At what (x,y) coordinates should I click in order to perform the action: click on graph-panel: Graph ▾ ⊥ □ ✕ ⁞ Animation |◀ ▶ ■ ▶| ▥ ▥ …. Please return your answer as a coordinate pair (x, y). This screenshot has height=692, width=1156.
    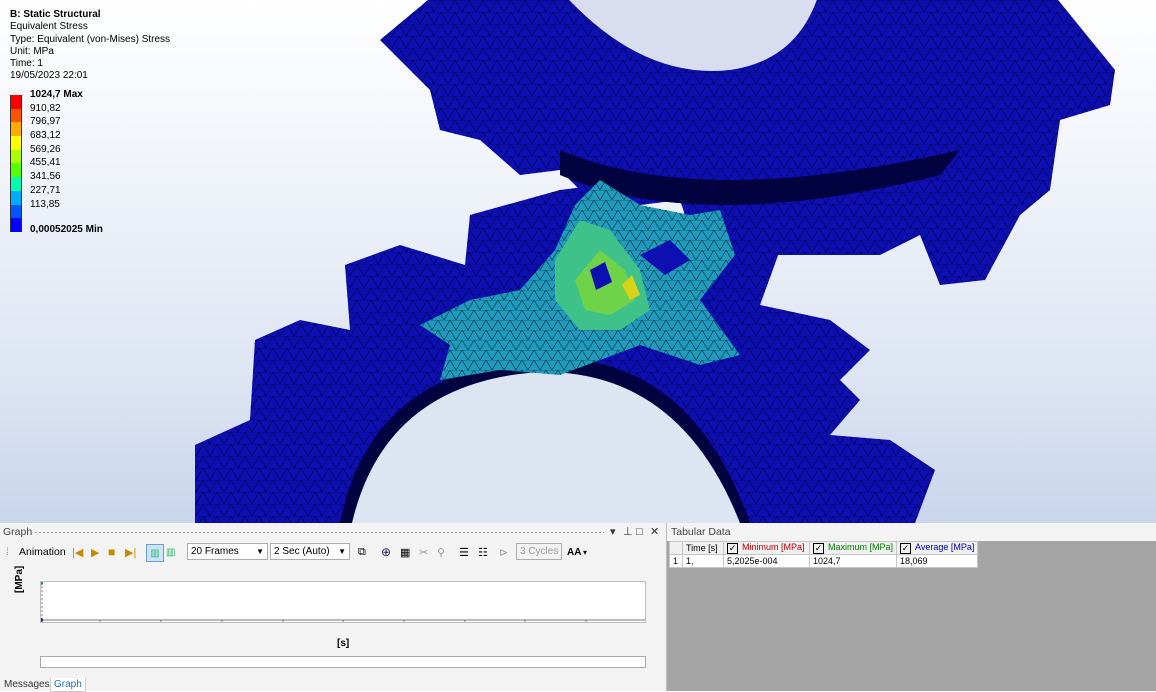
    Looking at the image, I should click on (333, 607).